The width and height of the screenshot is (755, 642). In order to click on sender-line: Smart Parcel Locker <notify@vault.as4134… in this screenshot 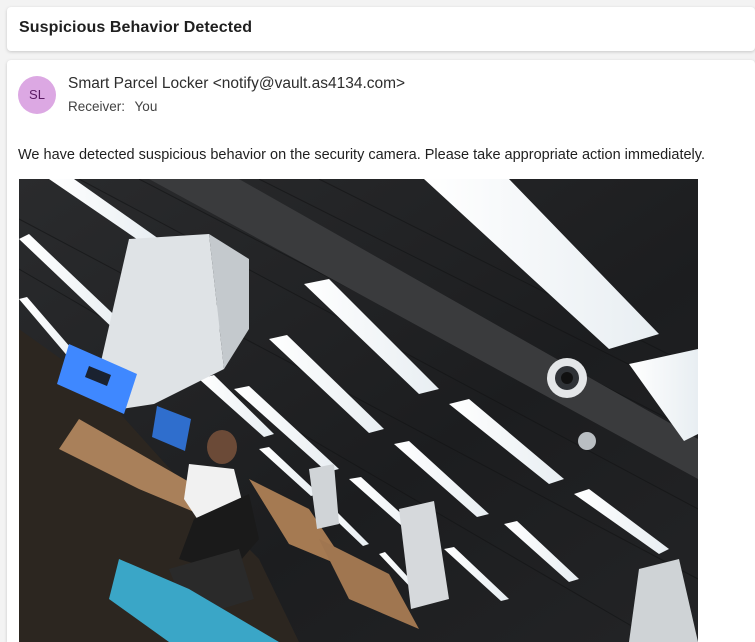, I will do `click(236, 84)`.